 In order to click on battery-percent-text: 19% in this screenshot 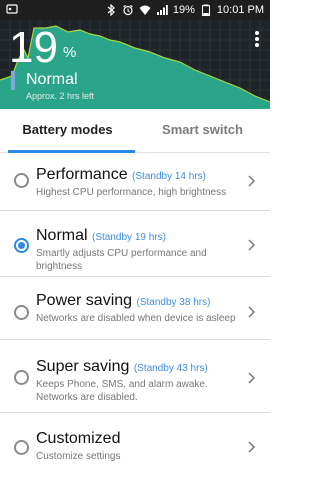, I will do `click(183, 10)`.